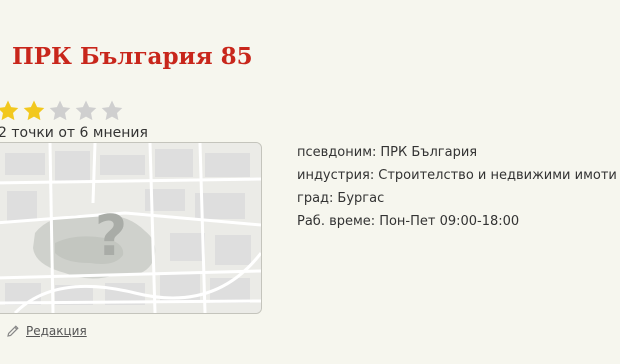 The image size is (620, 364). I want to click on detail-hours: Раб. време: Пон-Пет 09:00-18:00, so click(457, 223).